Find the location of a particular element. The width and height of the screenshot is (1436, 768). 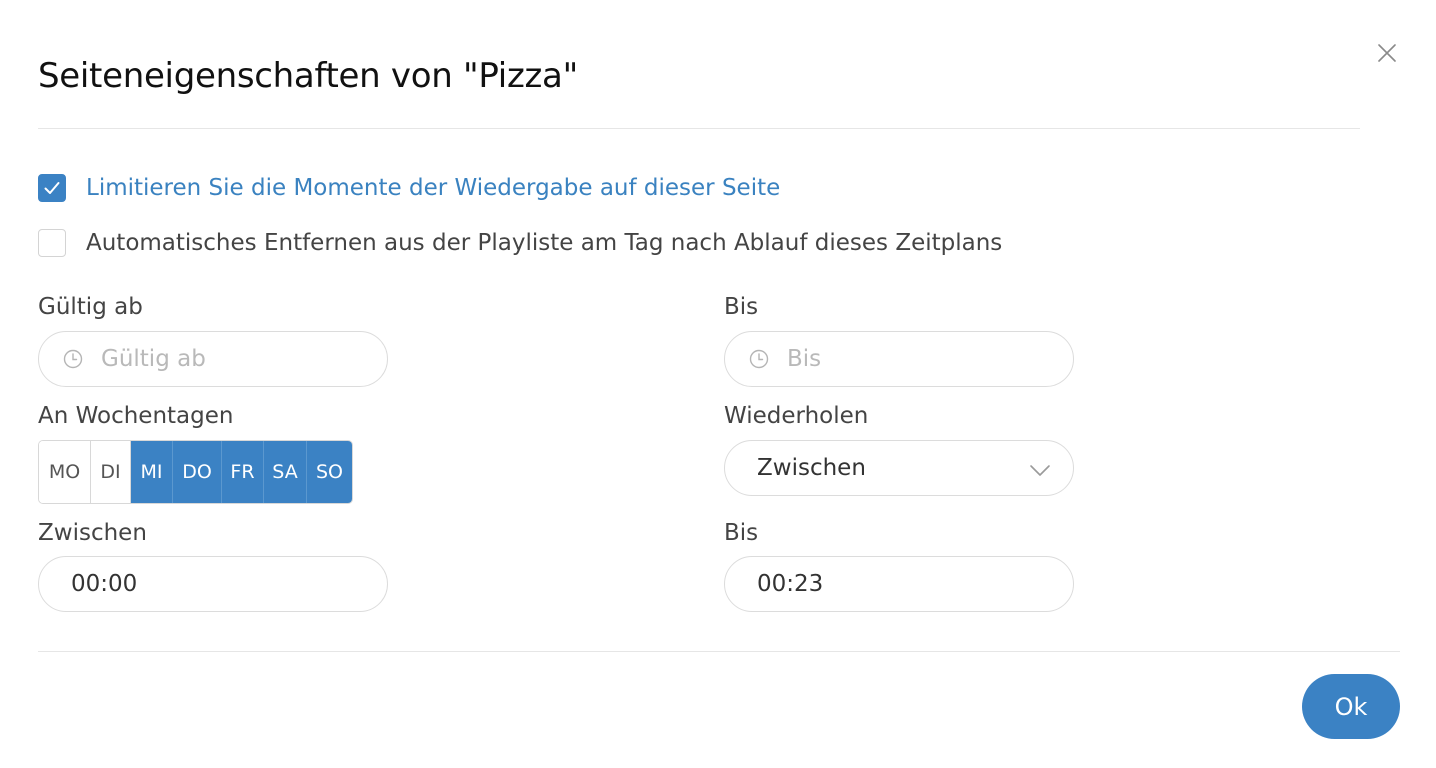

valid-from-input: Gültig ab is located at coordinates (213, 359).